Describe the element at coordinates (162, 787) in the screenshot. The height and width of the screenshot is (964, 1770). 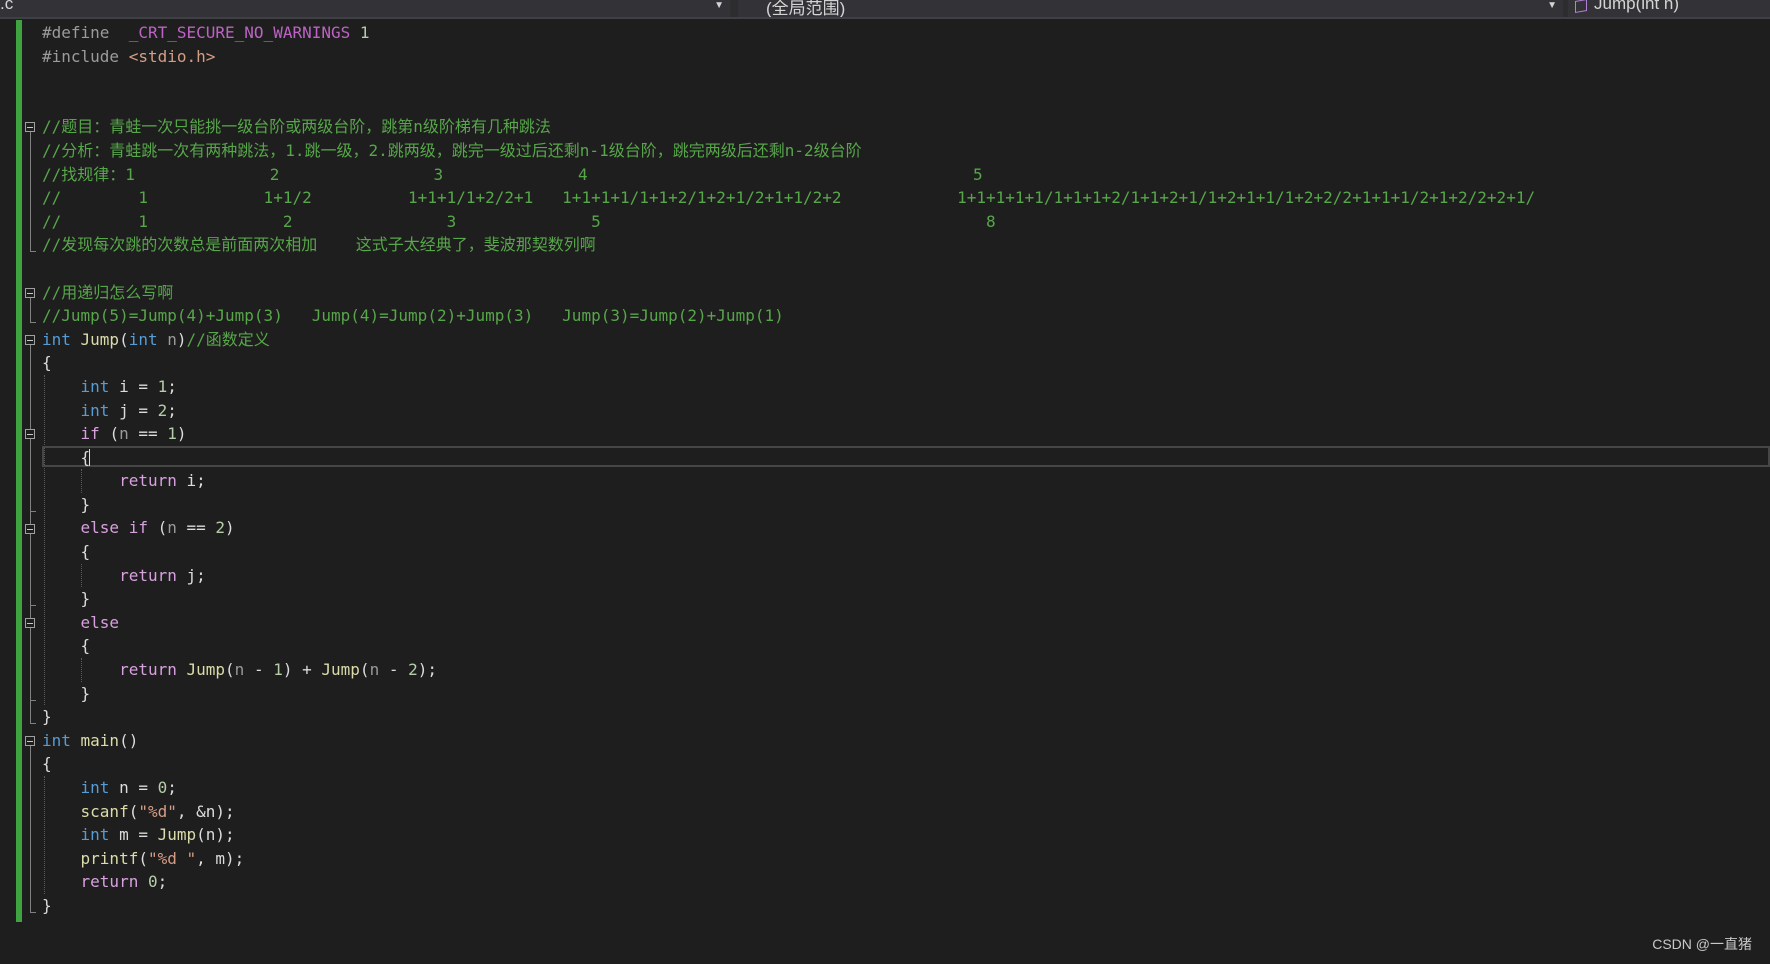
I see `code-token: 0` at that location.